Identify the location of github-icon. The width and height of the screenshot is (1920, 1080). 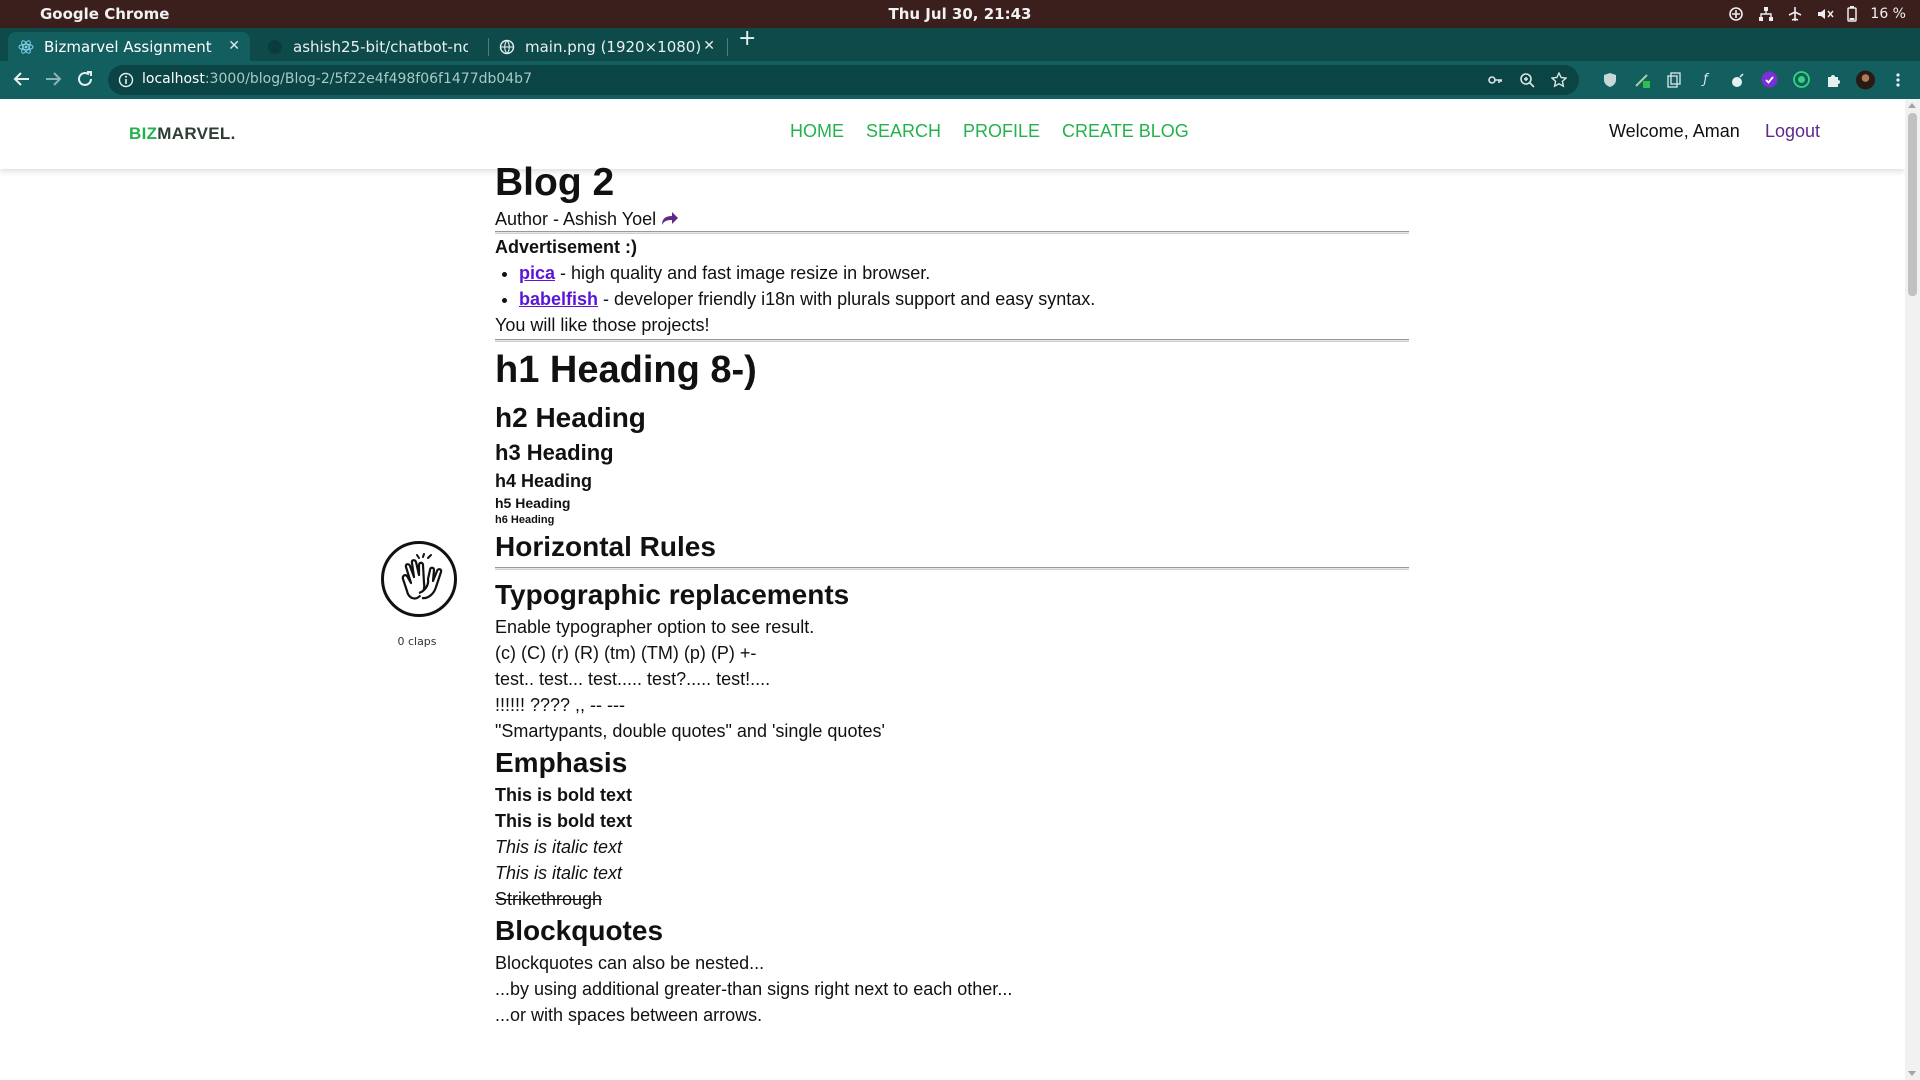
(275, 46).